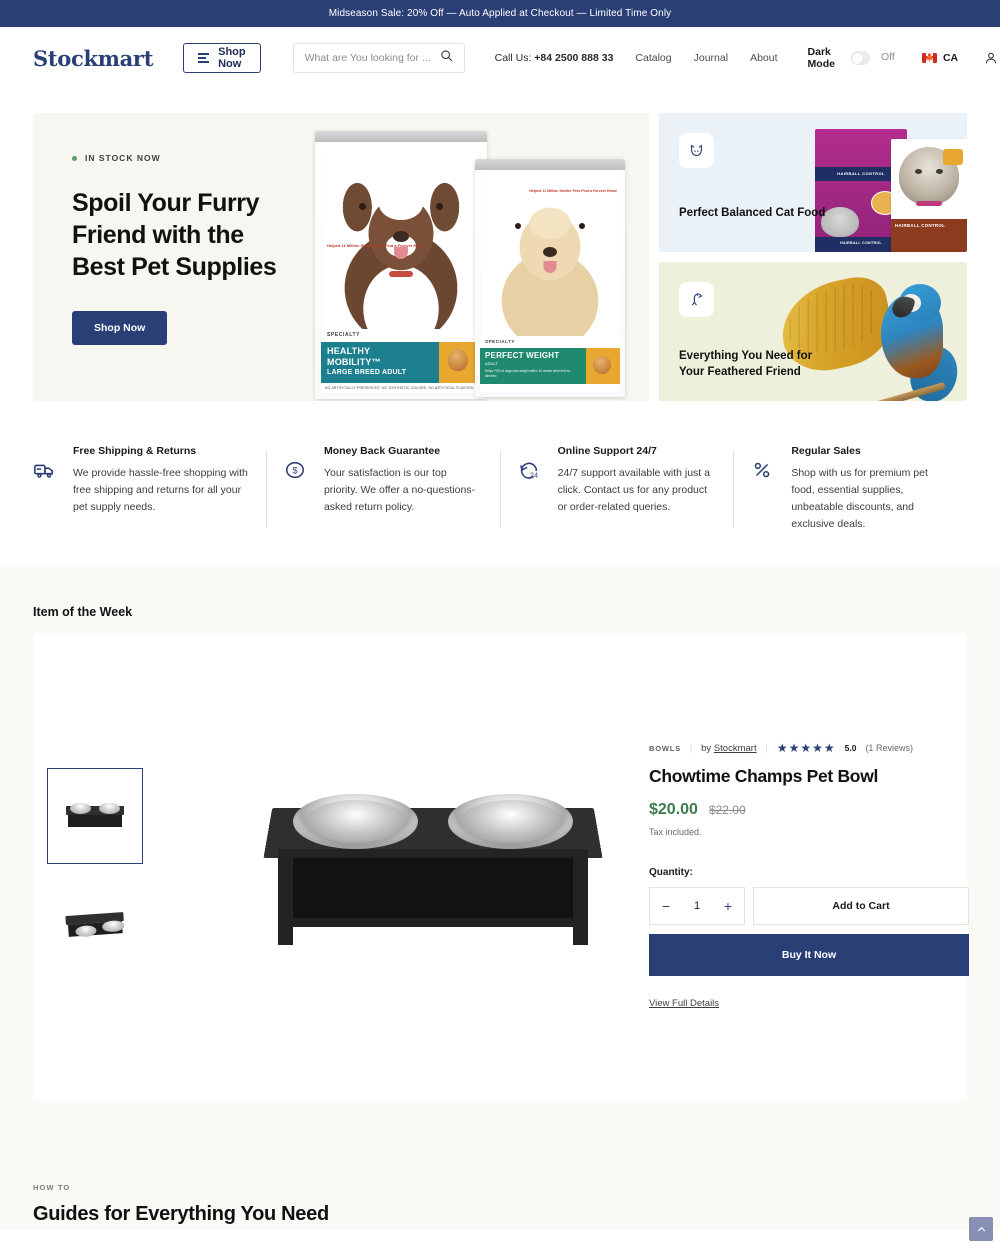  I want to click on purchase-row: − 1 + Add to Cart, so click(809, 906).